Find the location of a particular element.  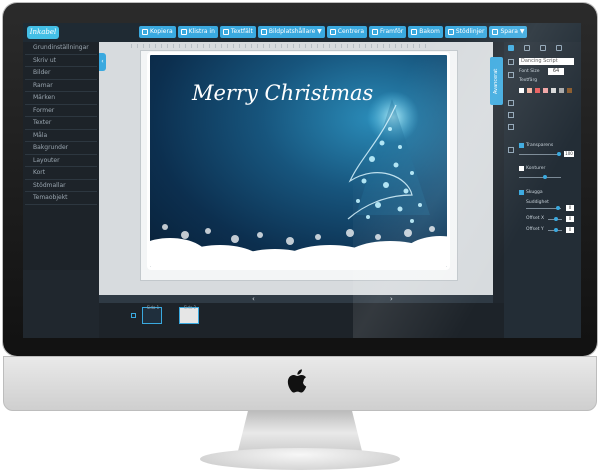

send-backward-icon is located at coordinates (414, 32).